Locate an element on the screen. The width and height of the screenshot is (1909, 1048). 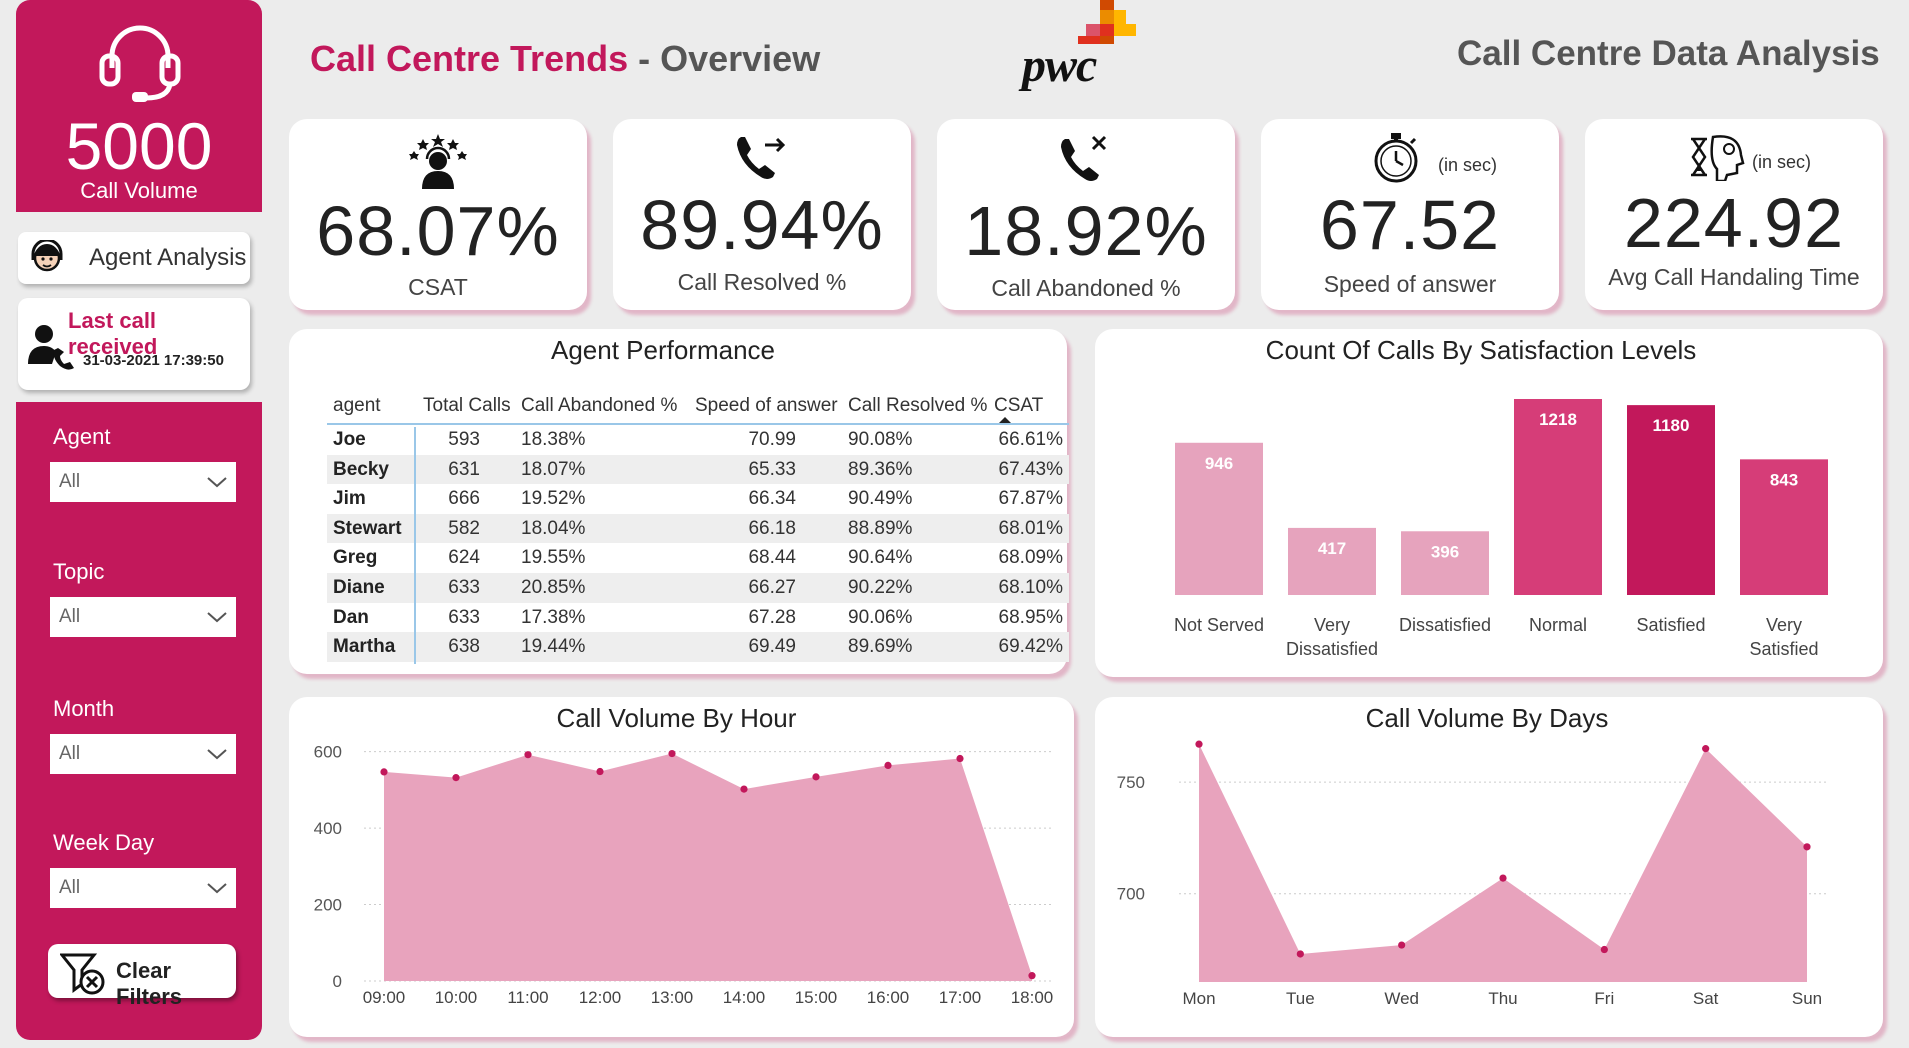
cell-csat: 67.87% is located at coordinates (1030, 499).